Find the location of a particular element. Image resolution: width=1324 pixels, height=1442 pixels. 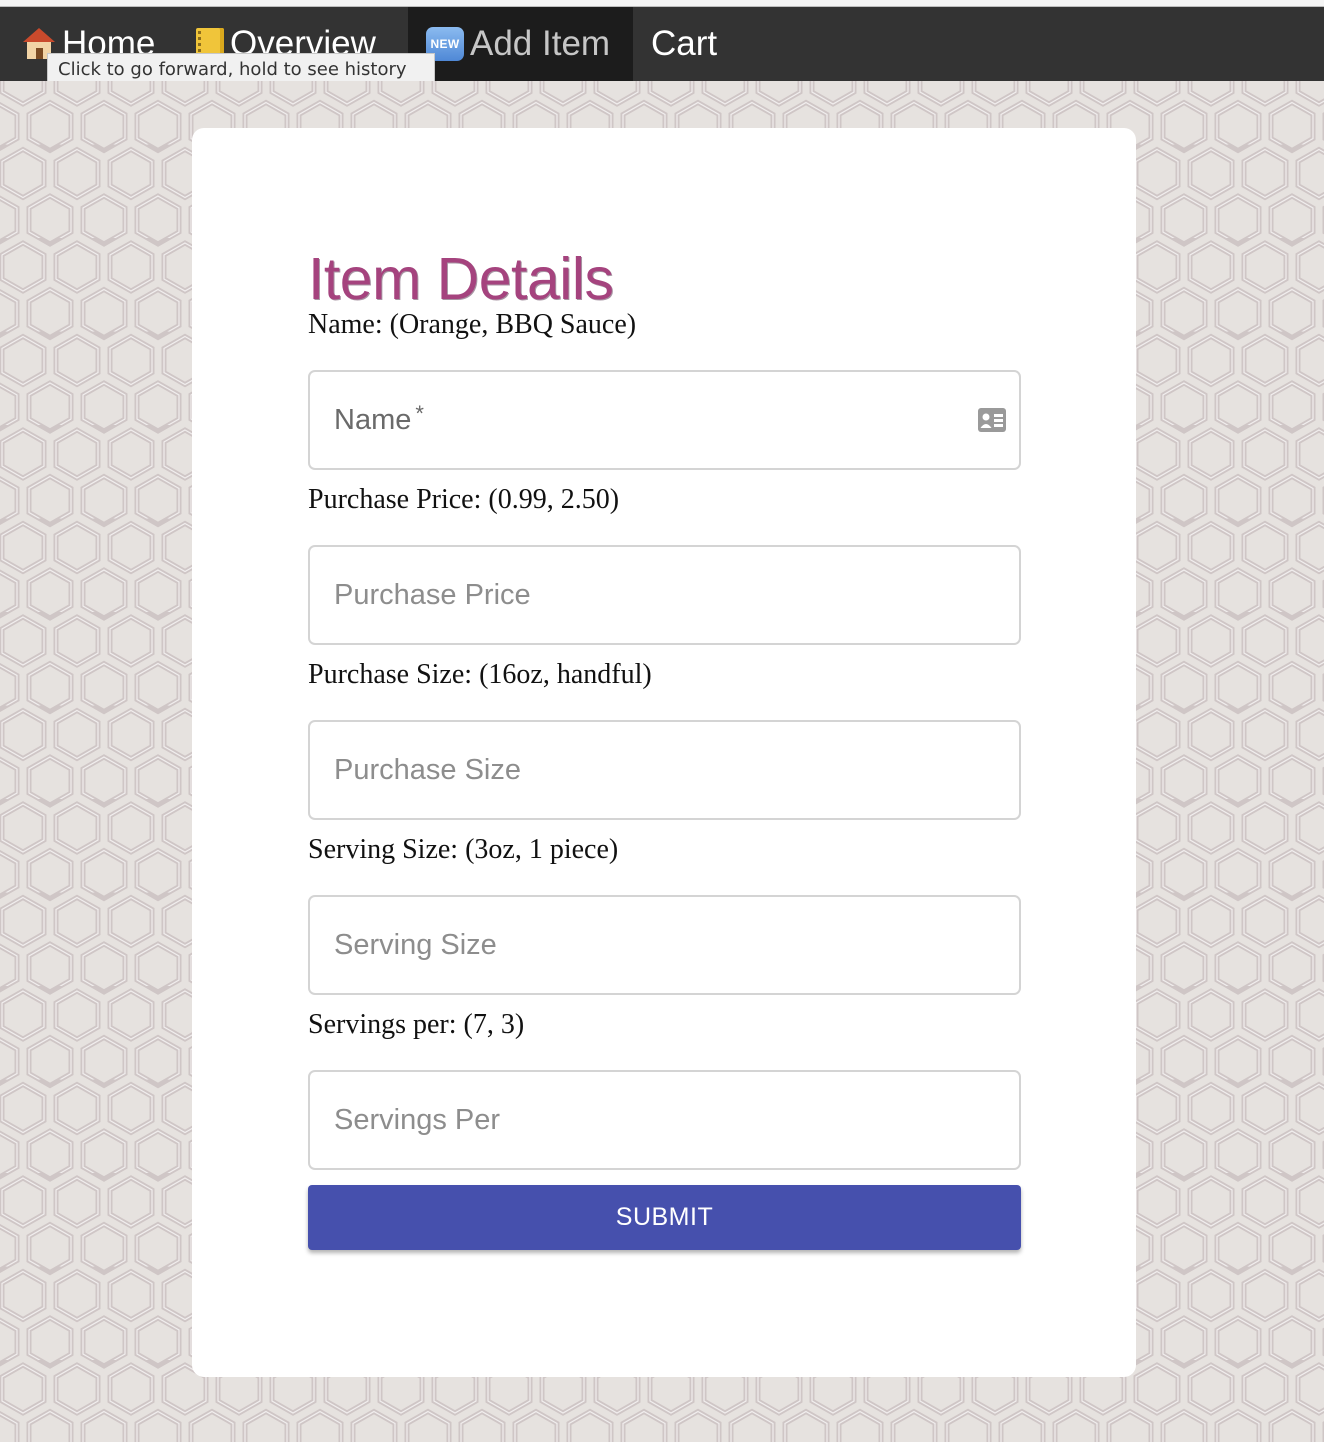

page-title: Item Details is located at coordinates (461, 279).